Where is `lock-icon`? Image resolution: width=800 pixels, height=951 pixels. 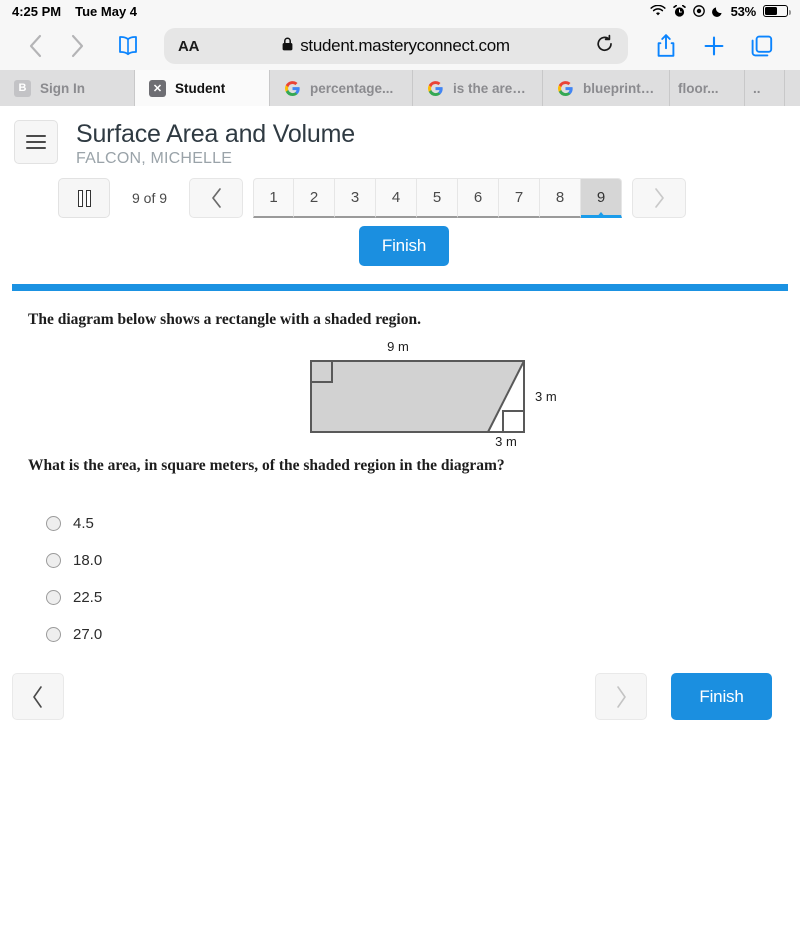
lock-icon is located at coordinates (287, 46).